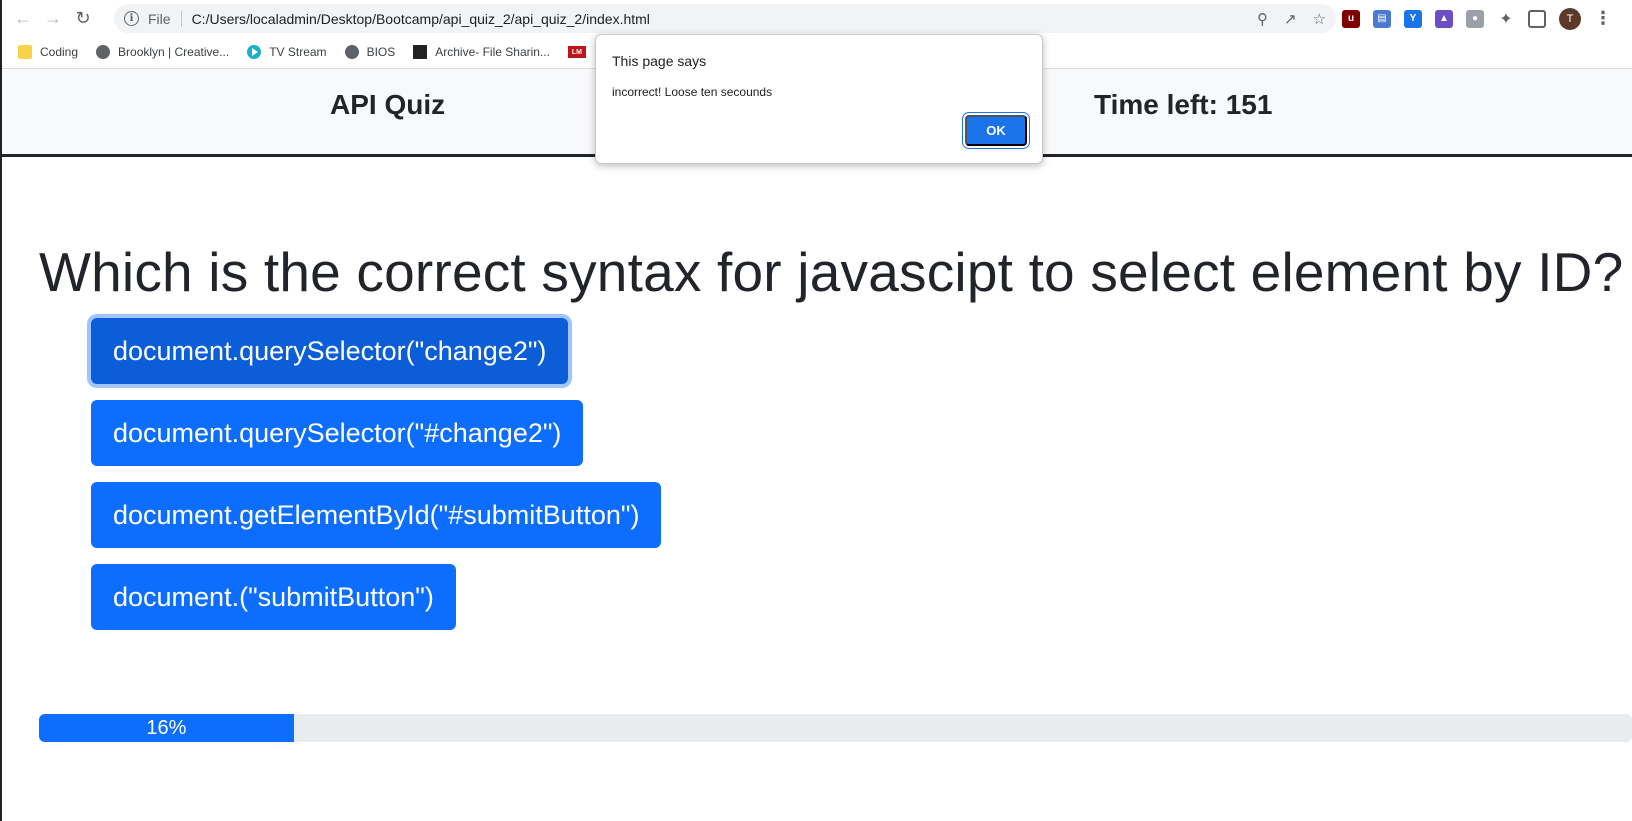 The height and width of the screenshot is (821, 1632). Describe the element at coordinates (692, 92) in the screenshot. I see `dialog-message: incorrect! Loose ten secounds` at that location.